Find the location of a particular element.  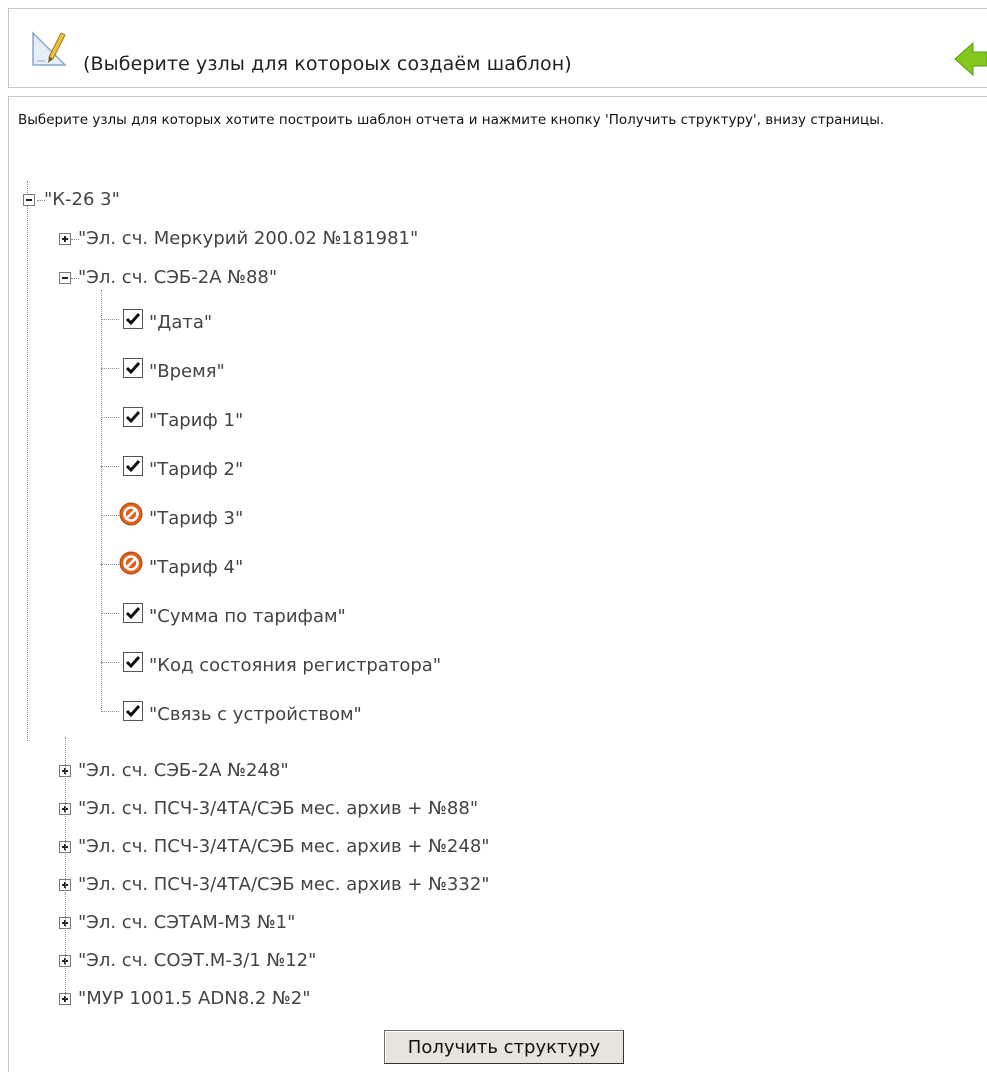

expand-toggle-icon is located at coordinates (65, 239).